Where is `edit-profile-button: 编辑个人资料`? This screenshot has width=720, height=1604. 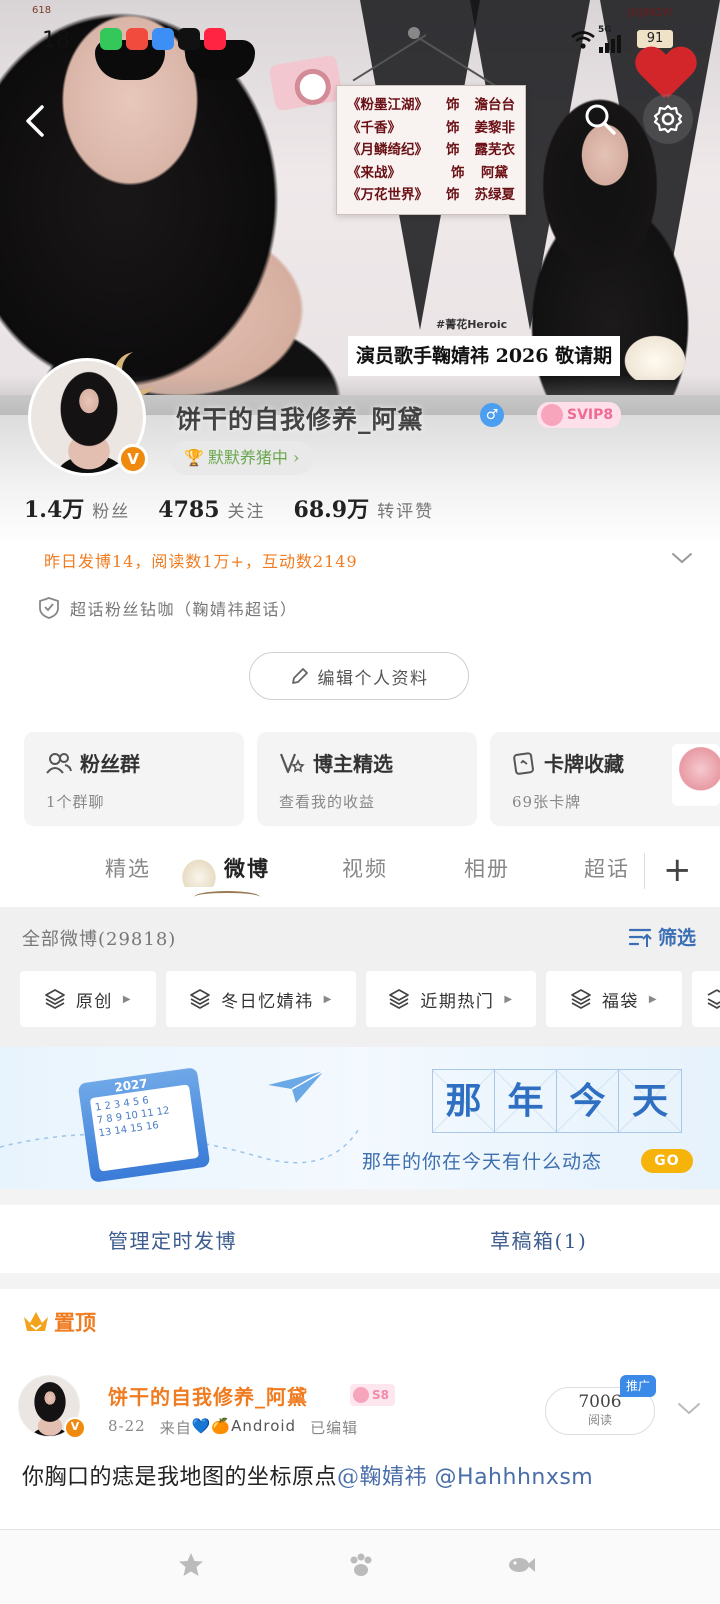
edit-profile-button: 编辑个人资料 is located at coordinates (359, 676).